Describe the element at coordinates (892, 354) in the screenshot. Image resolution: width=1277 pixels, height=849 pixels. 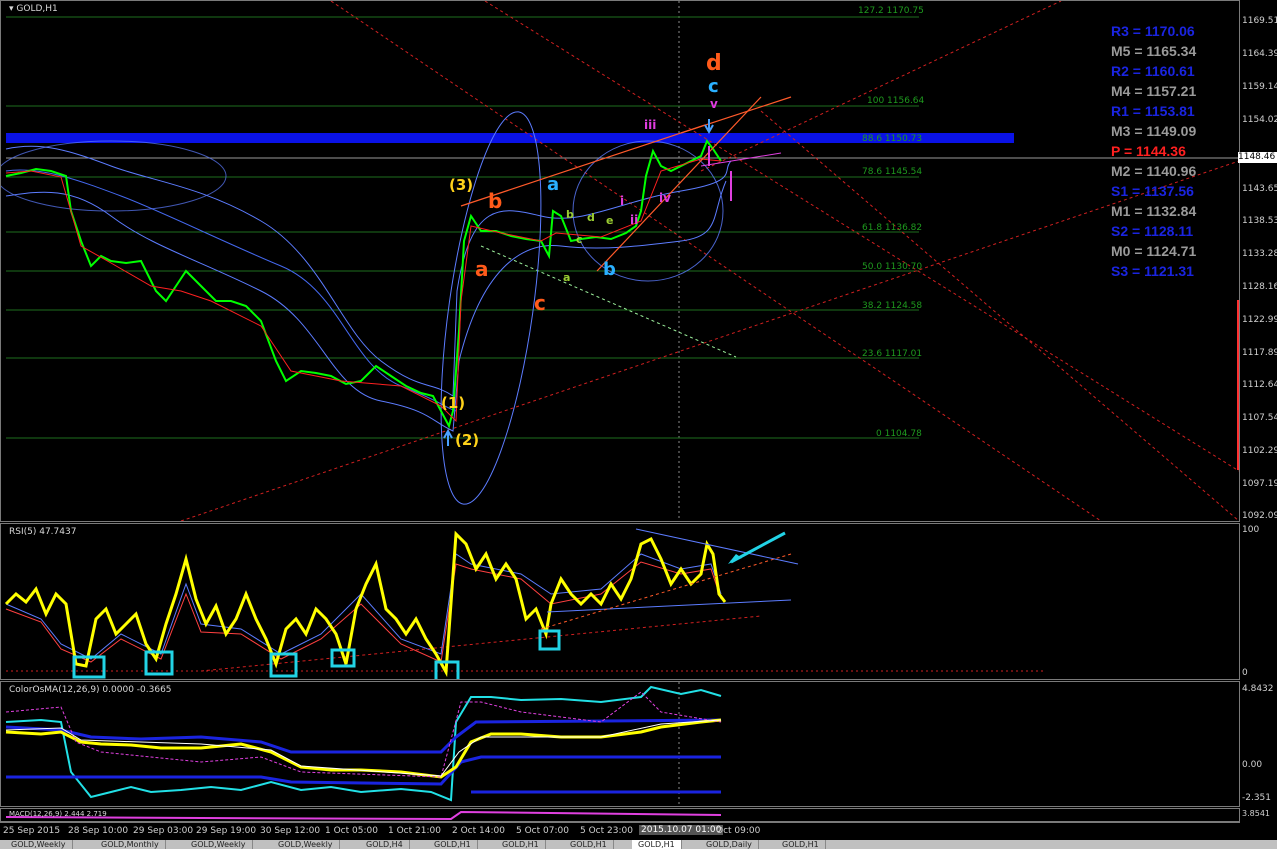
I see `fib-label: 23.6 1117.01` at that location.